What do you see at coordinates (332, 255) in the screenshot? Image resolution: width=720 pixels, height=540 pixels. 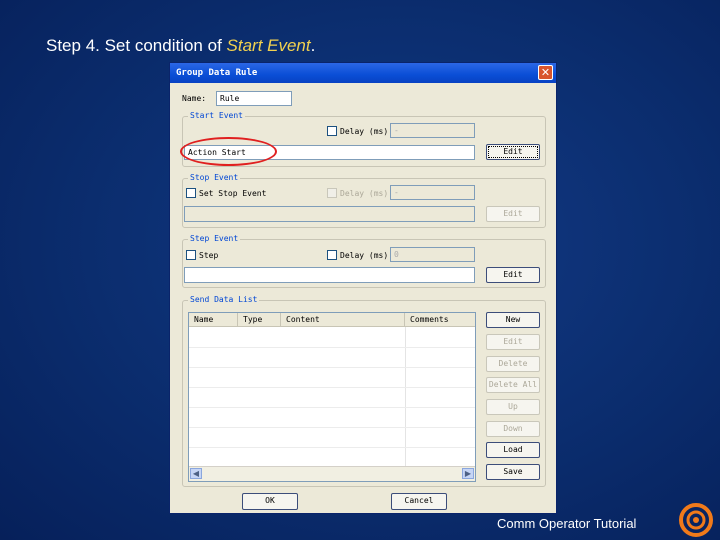 I see `step-delay-checkbox` at bounding box center [332, 255].